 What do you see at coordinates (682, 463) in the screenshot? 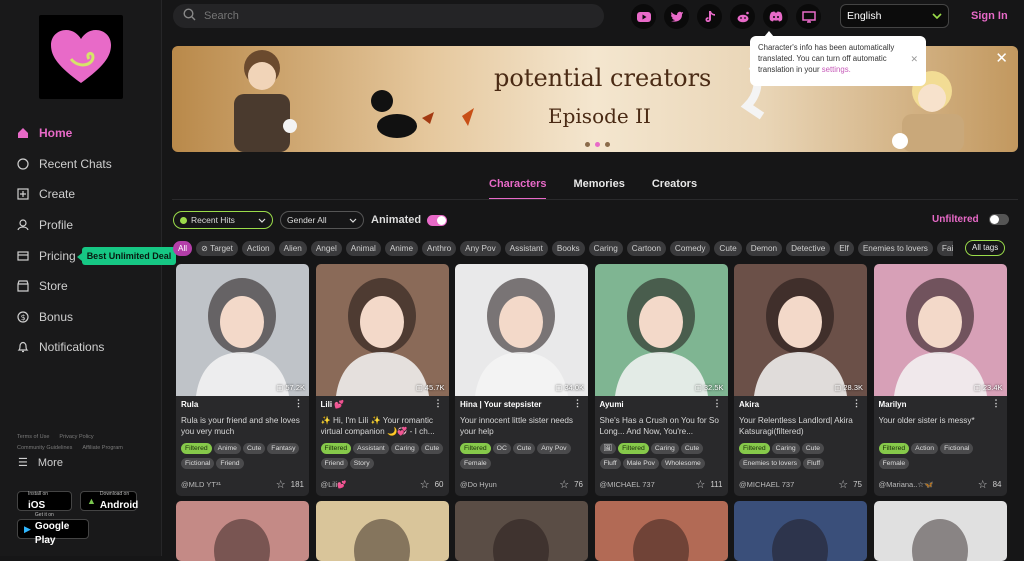
I see `card-tag: Wholesome` at bounding box center [682, 463].